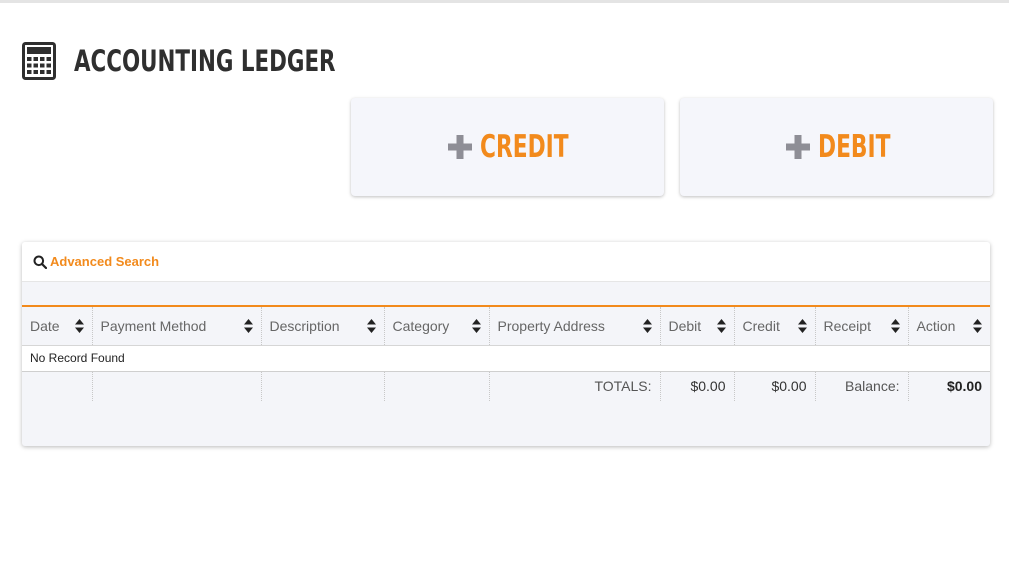  What do you see at coordinates (761, 325) in the screenshot?
I see `column-header-label: Credit` at bounding box center [761, 325].